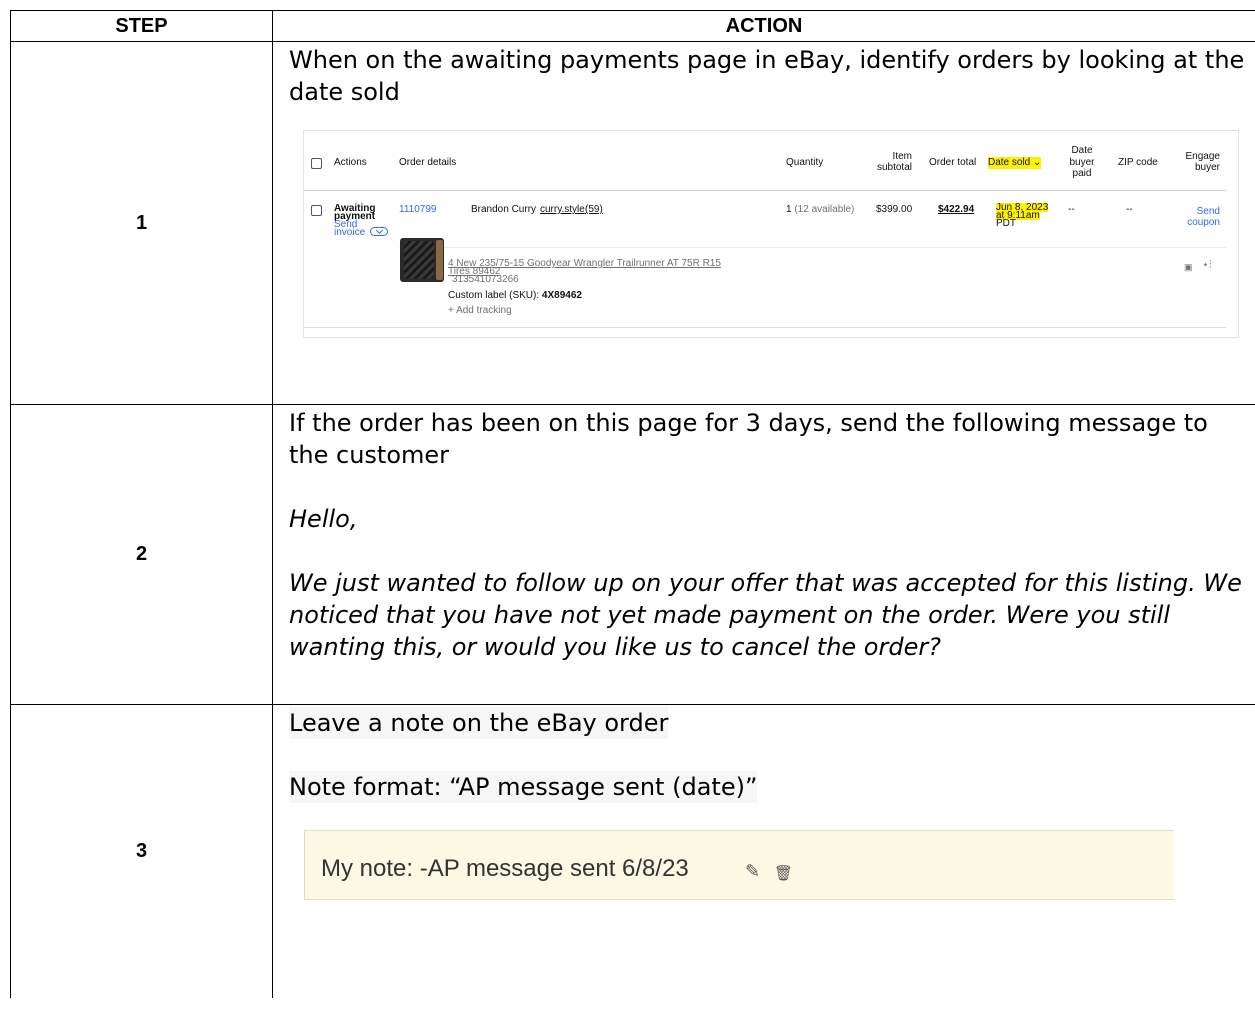 The image size is (1255, 1010). What do you see at coordinates (1197, 223) in the screenshot?
I see `send-coupon-link-2: coupon` at bounding box center [1197, 223].